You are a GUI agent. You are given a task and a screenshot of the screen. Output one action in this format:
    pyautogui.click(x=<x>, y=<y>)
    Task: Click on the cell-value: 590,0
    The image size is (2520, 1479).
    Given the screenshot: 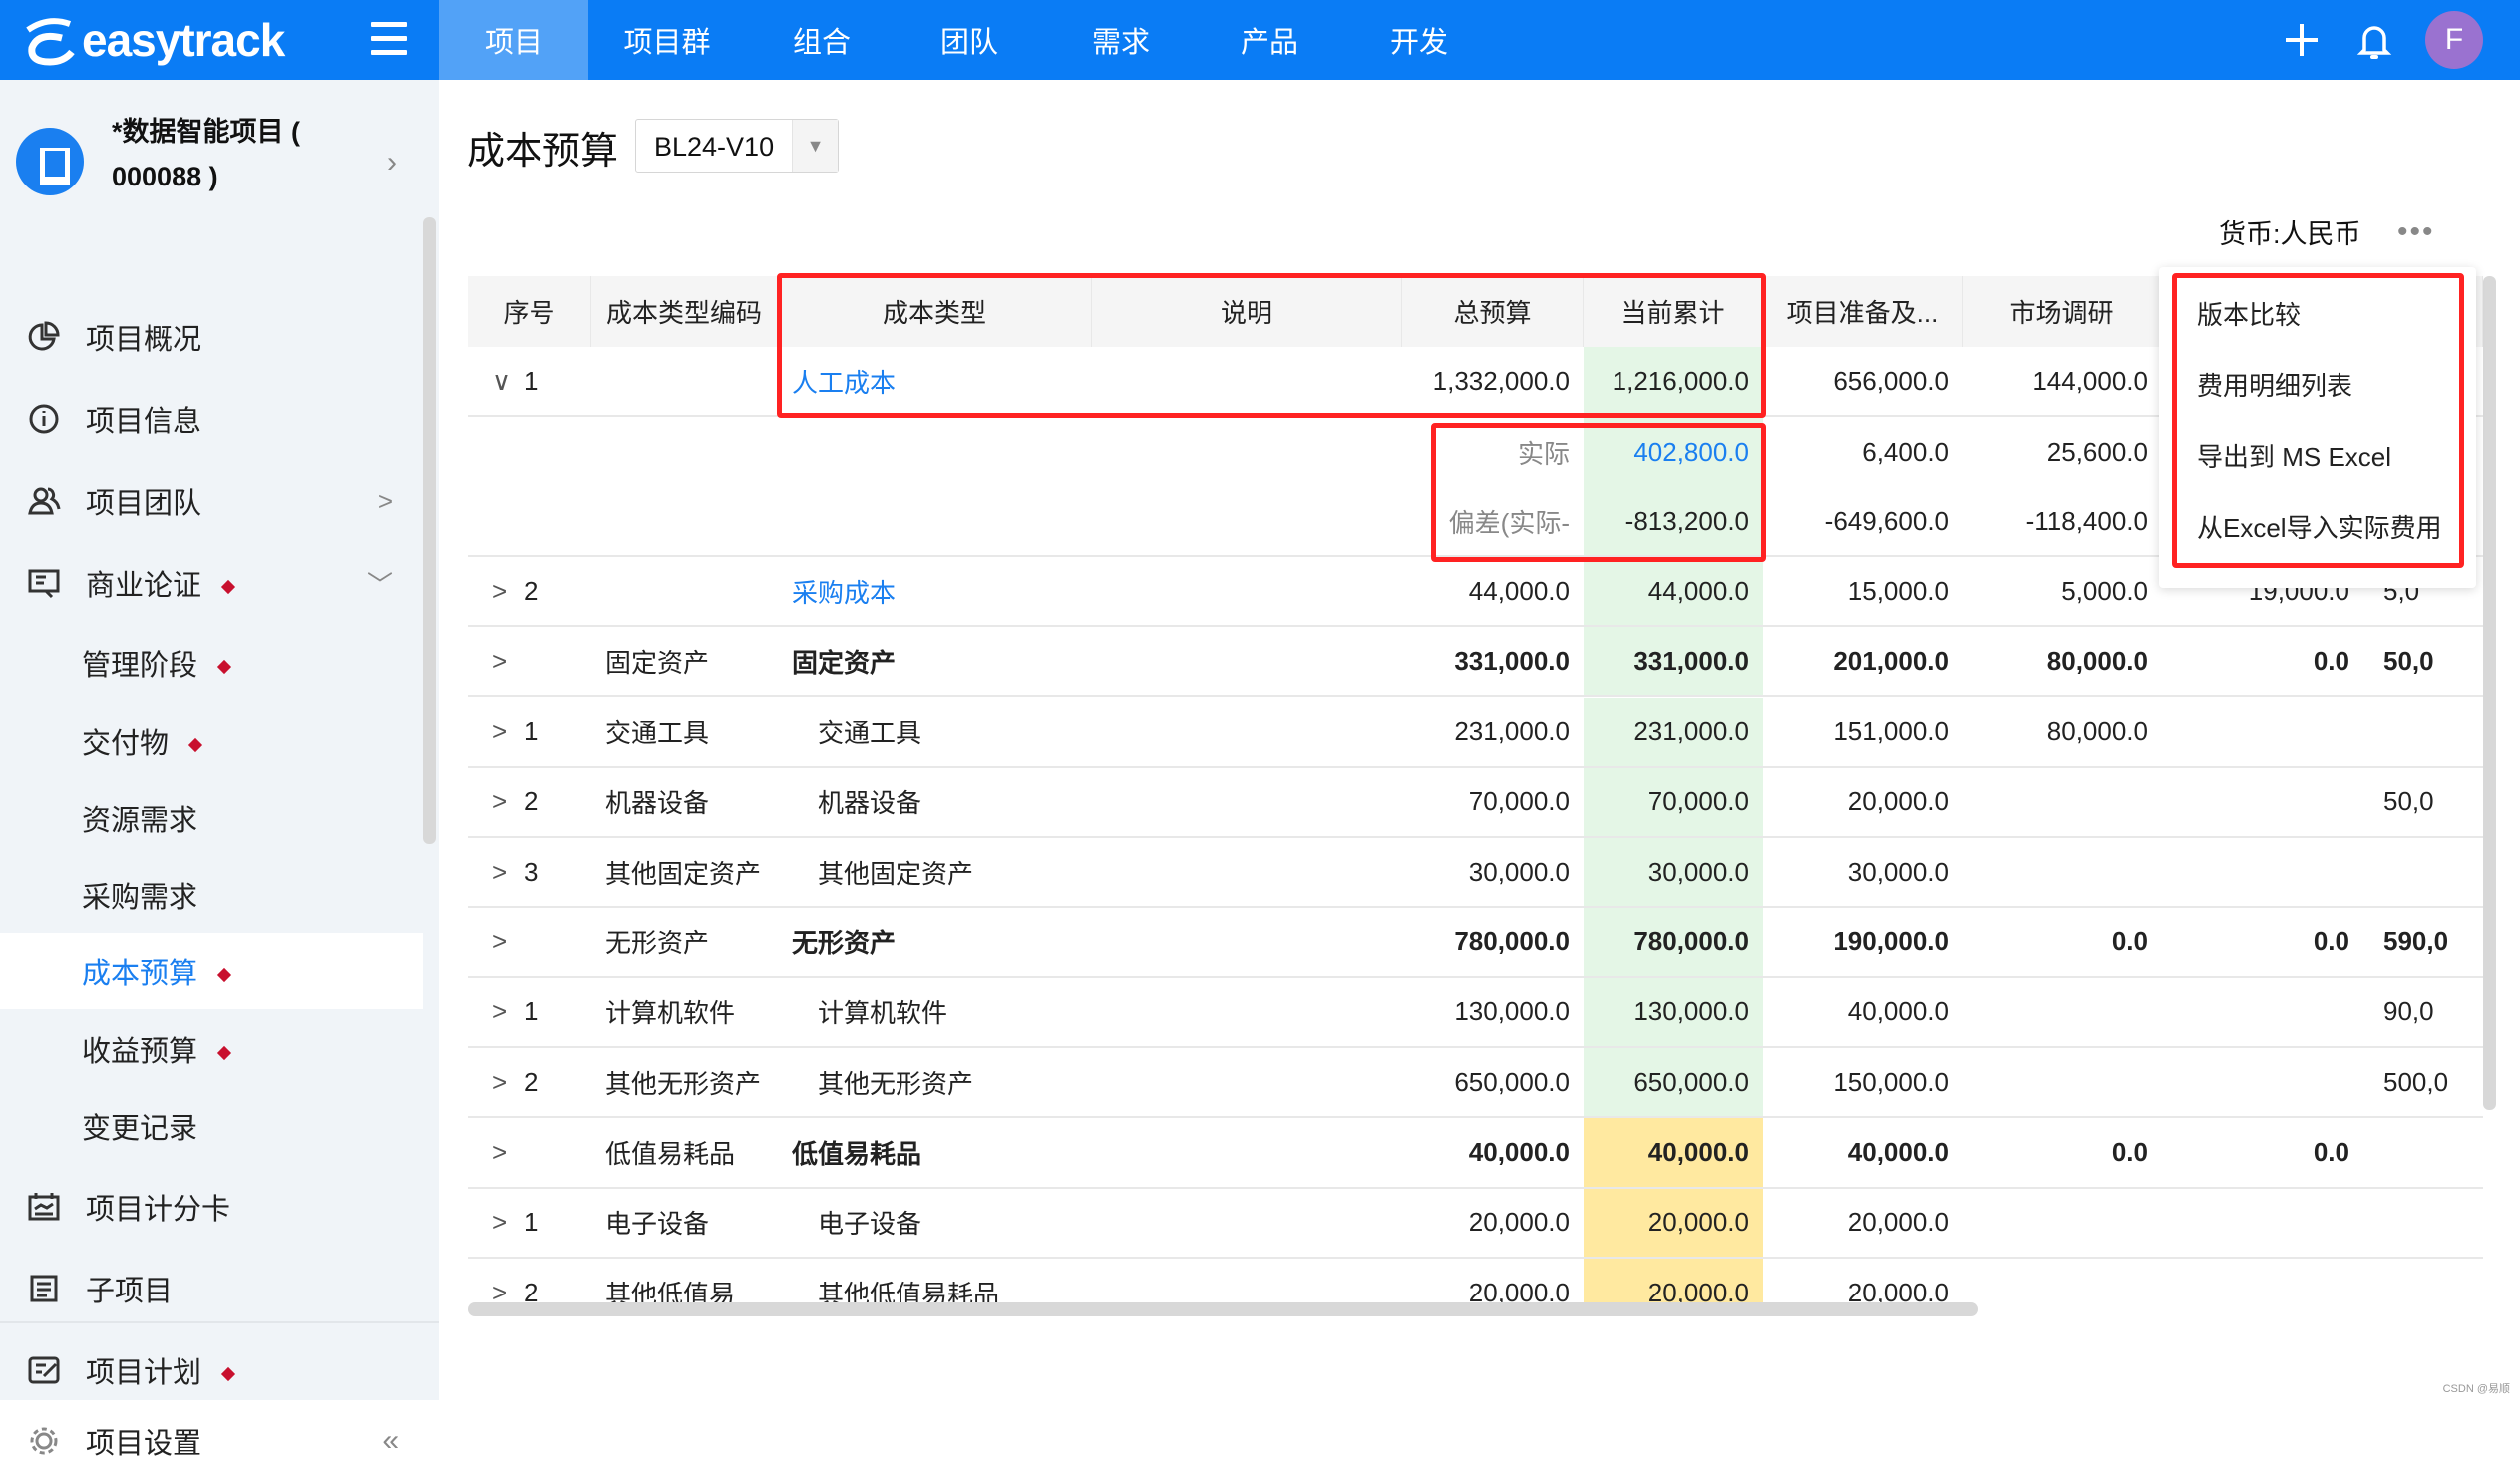 What is the action you would take?
    pyautogui.click(x=2416, y=941)
    